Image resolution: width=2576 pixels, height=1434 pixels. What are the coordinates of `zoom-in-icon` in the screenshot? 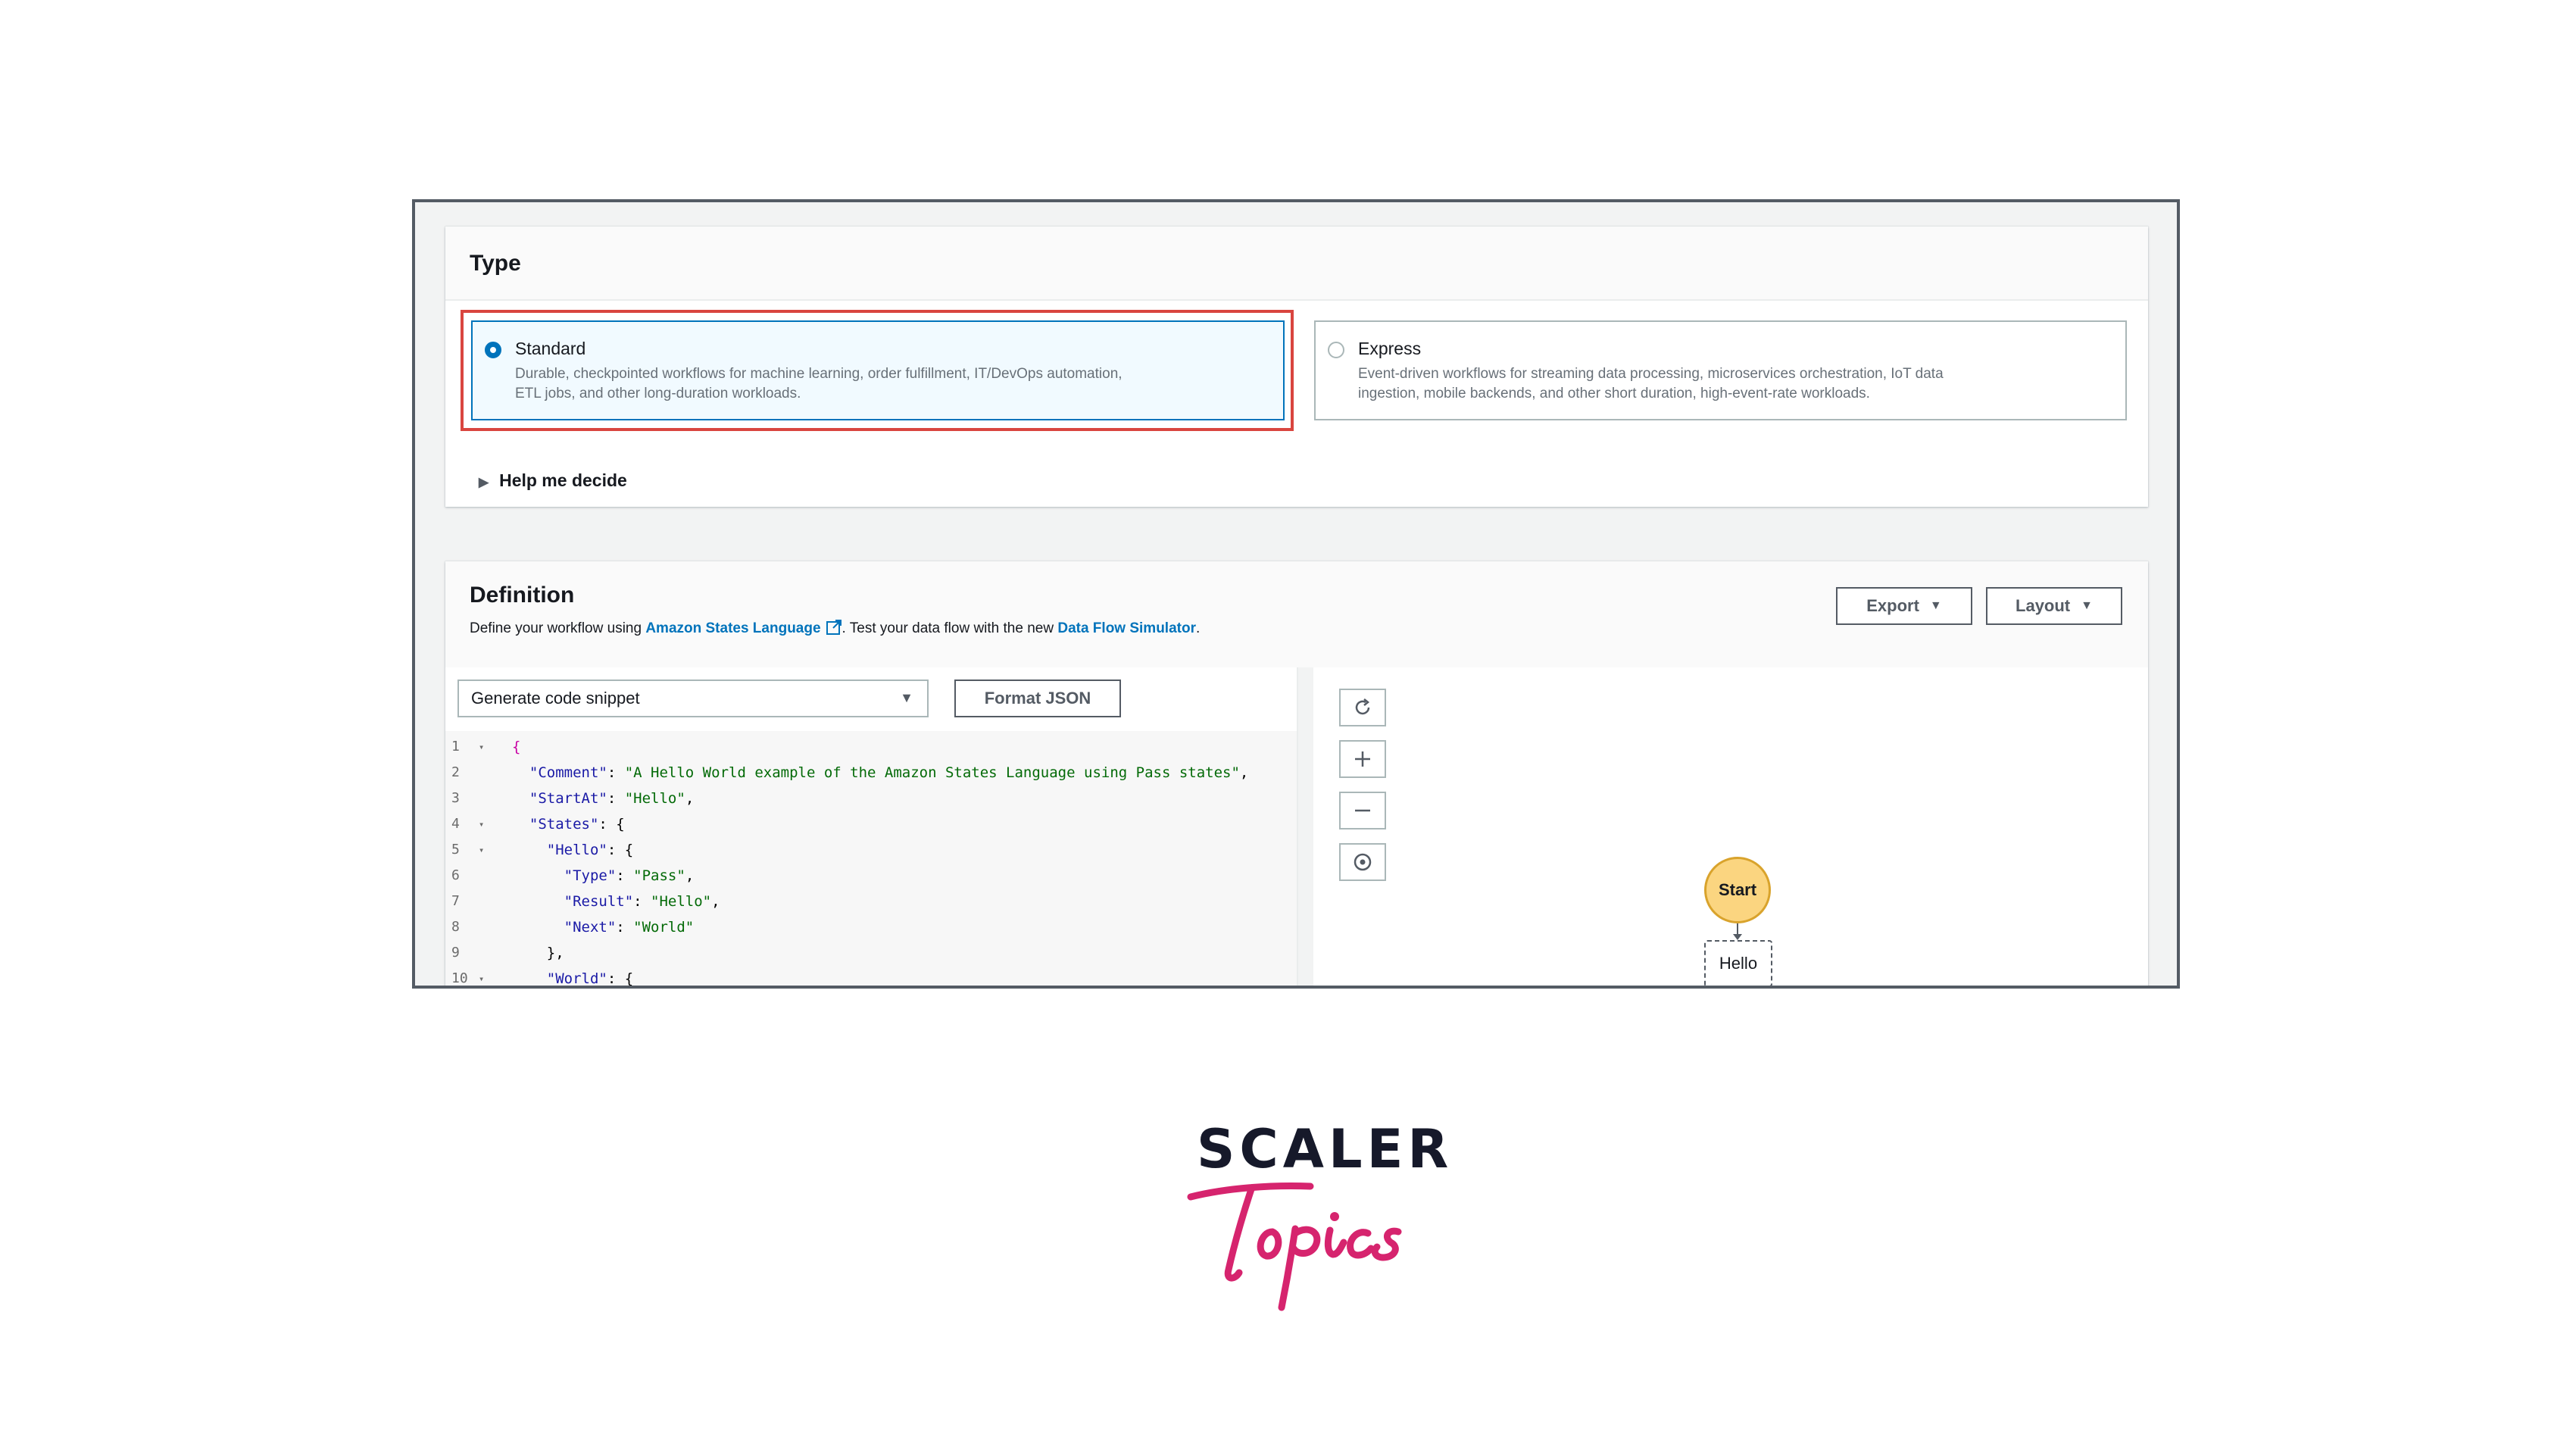 It's located at (1363, 759).